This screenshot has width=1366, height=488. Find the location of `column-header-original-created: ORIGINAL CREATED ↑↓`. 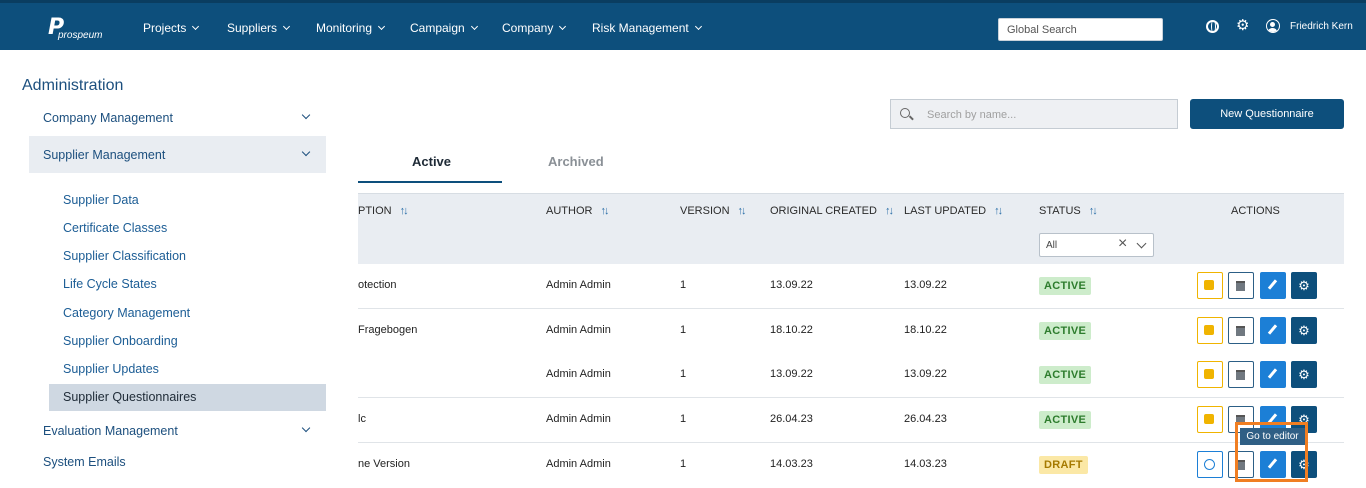

column-header-original-created: ORIGINAL CREATED ↑↓ is located at coordinates (832, 211).